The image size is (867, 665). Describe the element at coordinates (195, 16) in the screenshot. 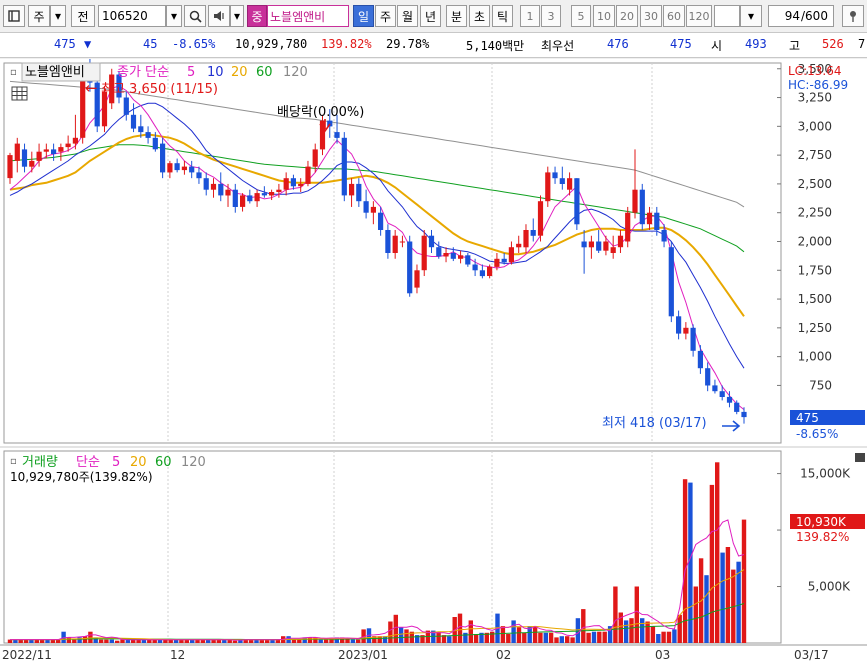

I see `search-icon` at that location.